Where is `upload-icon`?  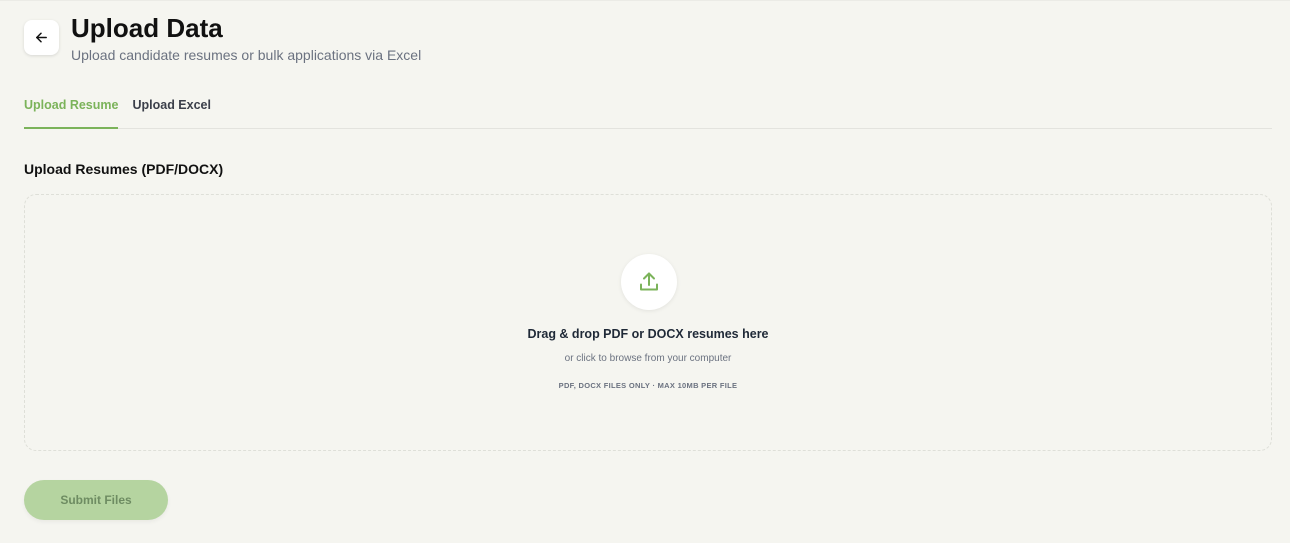
upload-icon is located at coordinates (649, 282).